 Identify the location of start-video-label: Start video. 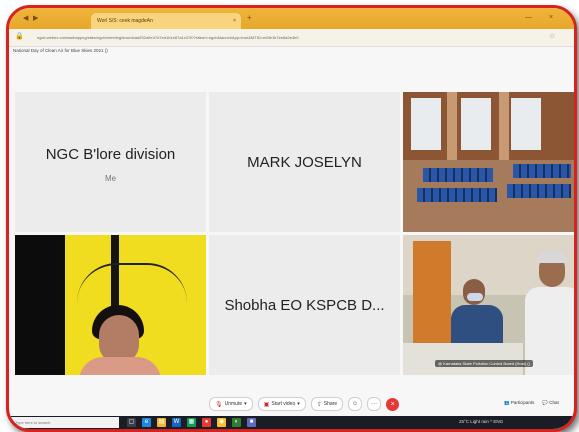
(283, 404).